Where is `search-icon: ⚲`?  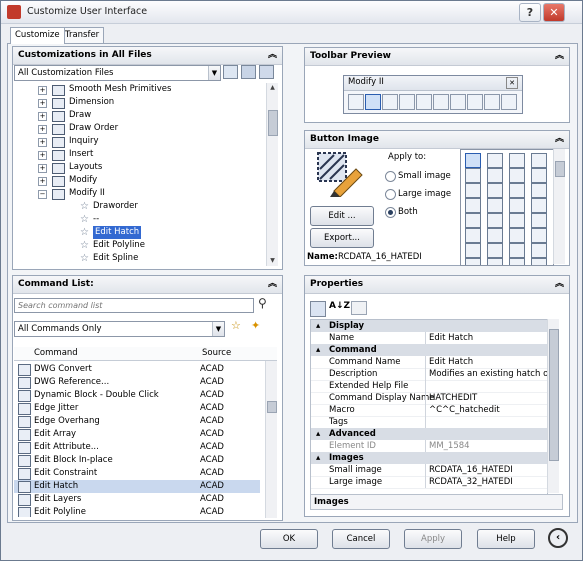 search-icon: ⚲ is located at coordinates (265, 303).